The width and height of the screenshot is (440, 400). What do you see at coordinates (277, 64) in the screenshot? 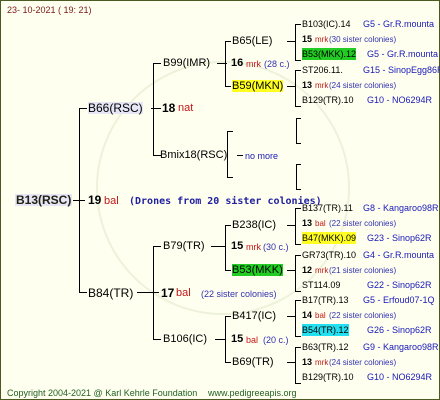
I see `dd-note: (28 c.)` at bounding box center [277, 64].